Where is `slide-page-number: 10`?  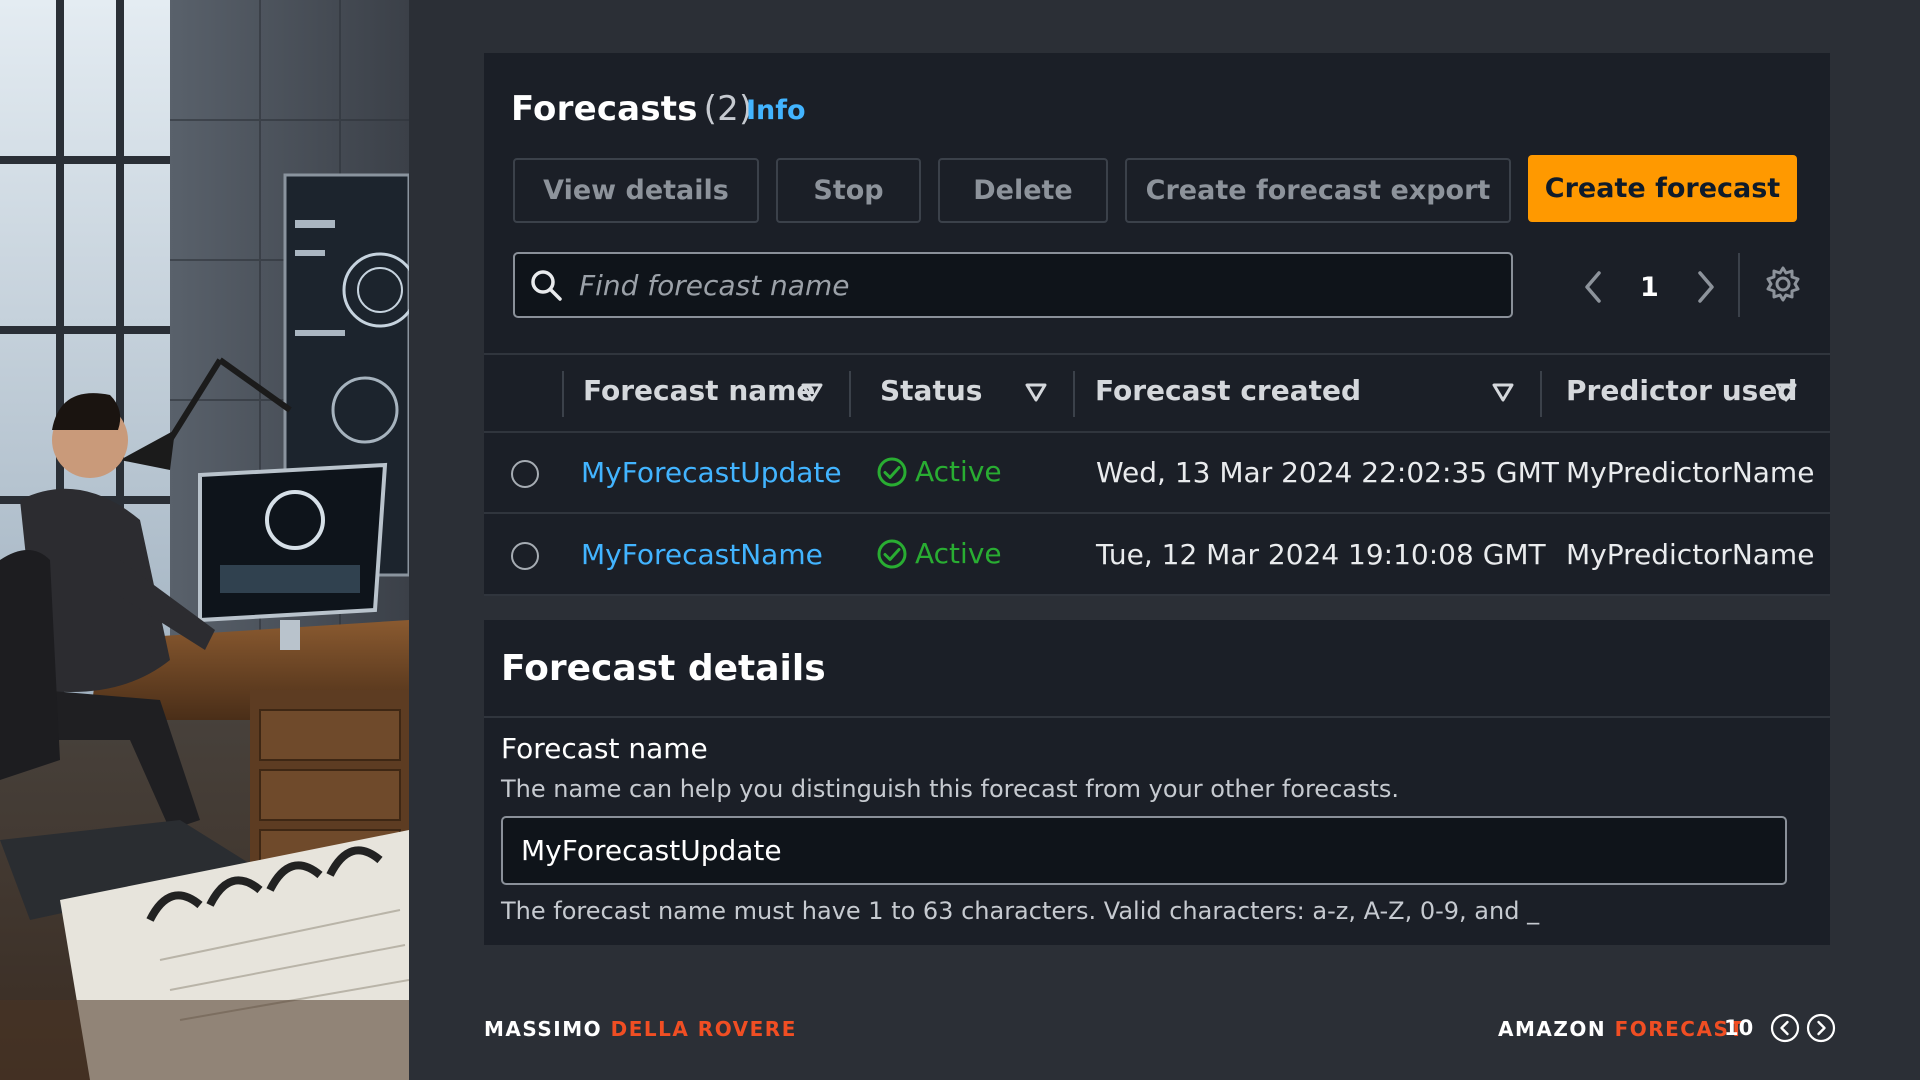 slide-page-number: 10 is located at coordinates (1739, 1028).